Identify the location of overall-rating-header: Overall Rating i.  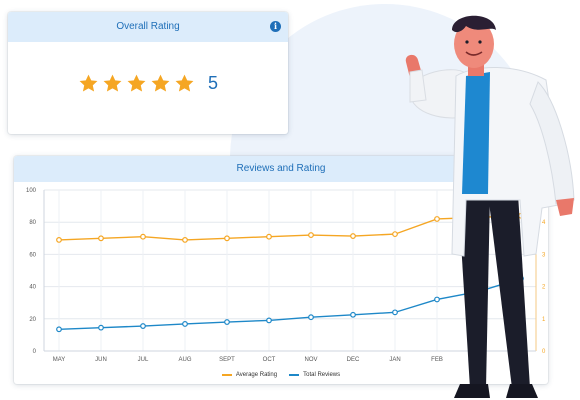
(148, 27).